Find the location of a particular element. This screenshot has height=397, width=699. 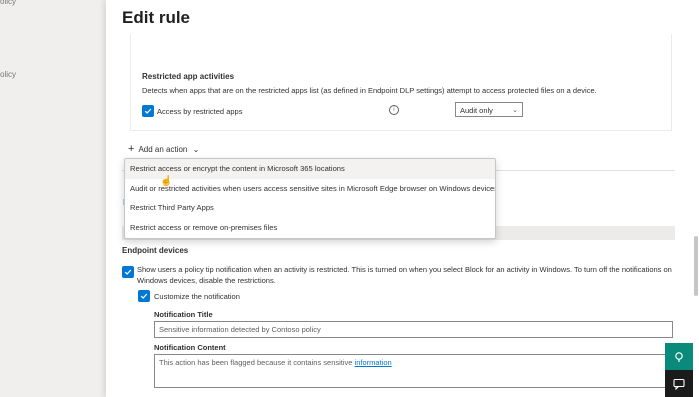

add-action-label: Add an action is located at coordinates (163, 149).